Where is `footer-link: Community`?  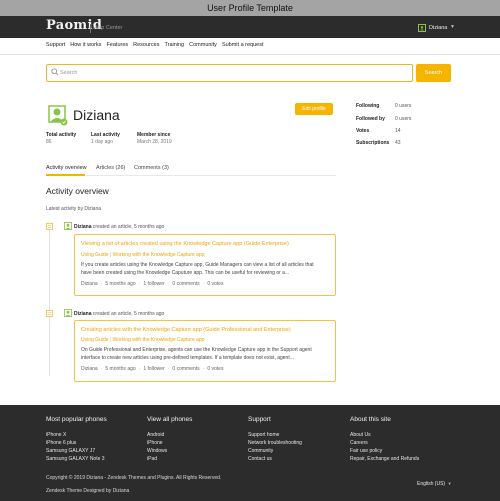 footer-link: Community is located at coordinates (260, 451).